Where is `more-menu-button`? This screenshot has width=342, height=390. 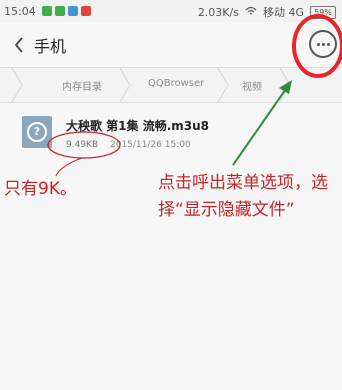
more-menu-button is located at coordinates (323, 44).